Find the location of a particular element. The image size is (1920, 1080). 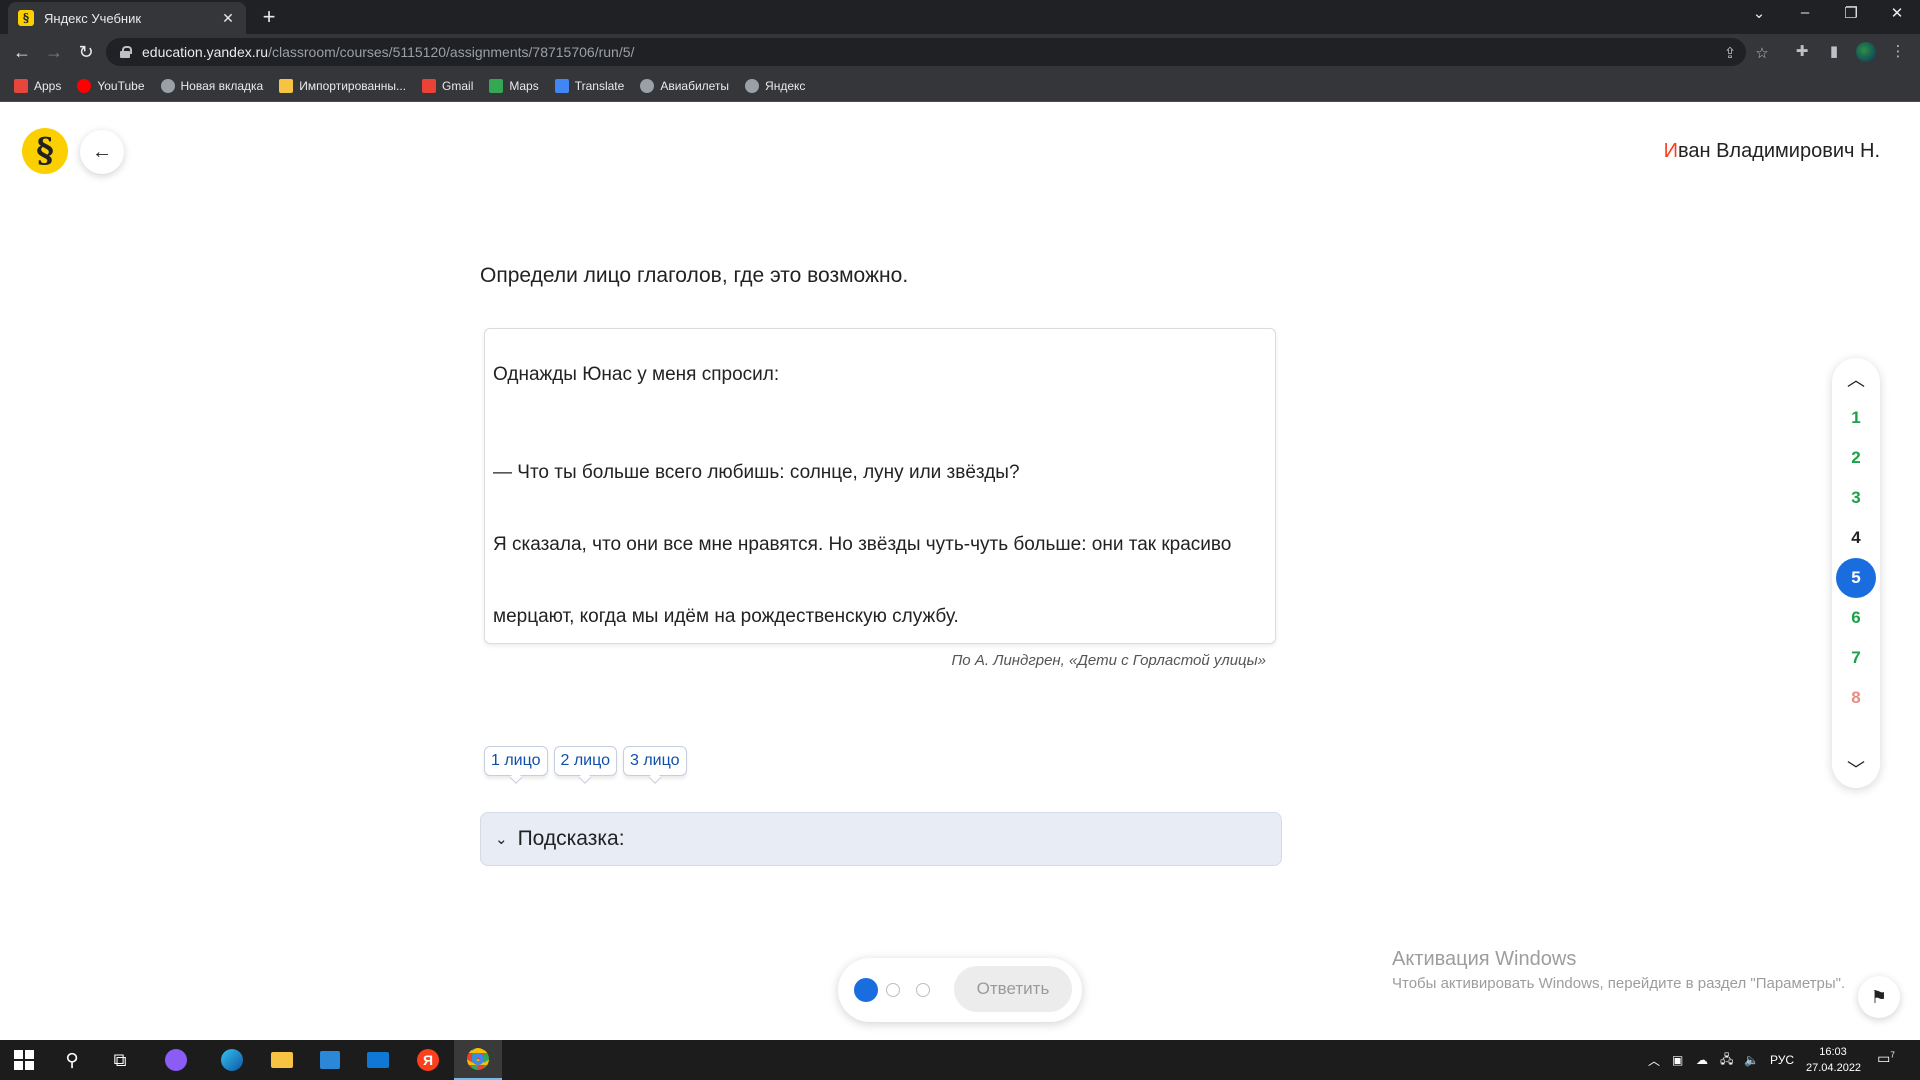

bookmark-star-icon: ☆ is located at coordinates (1762, 53).